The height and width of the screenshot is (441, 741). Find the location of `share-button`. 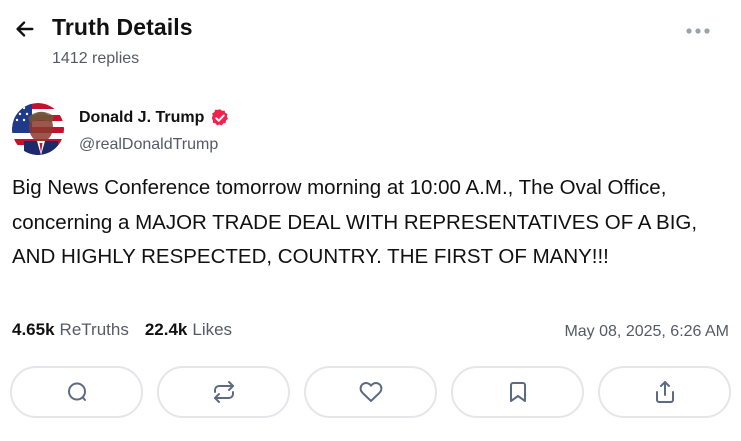

share-button is located at coordinates (664, 392).